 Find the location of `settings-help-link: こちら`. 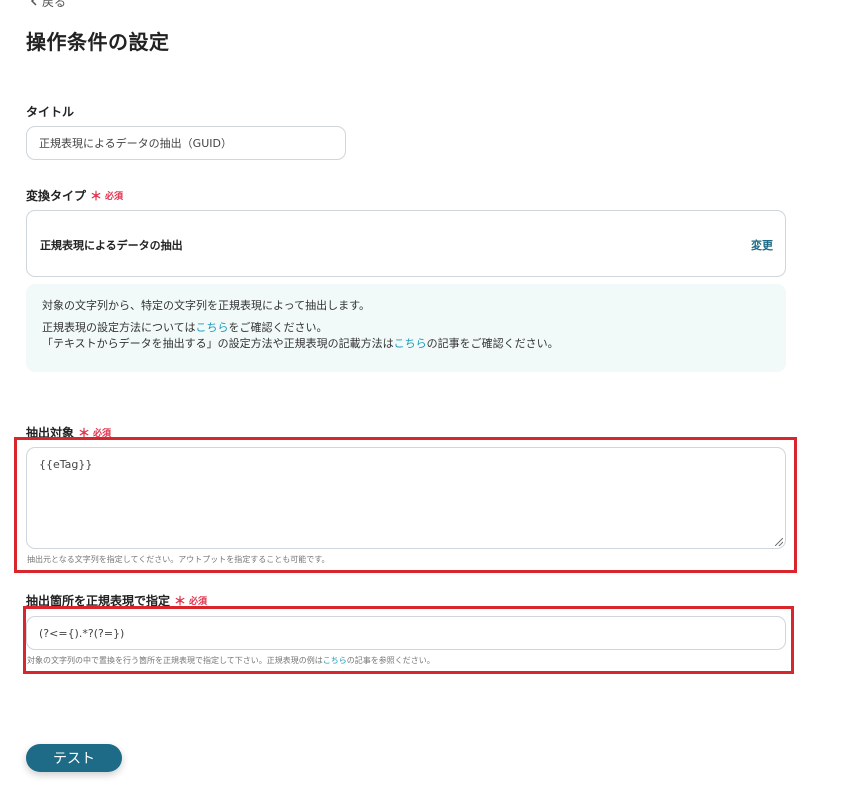

settings-help-link: こちら is located at coordinates (211, 327).